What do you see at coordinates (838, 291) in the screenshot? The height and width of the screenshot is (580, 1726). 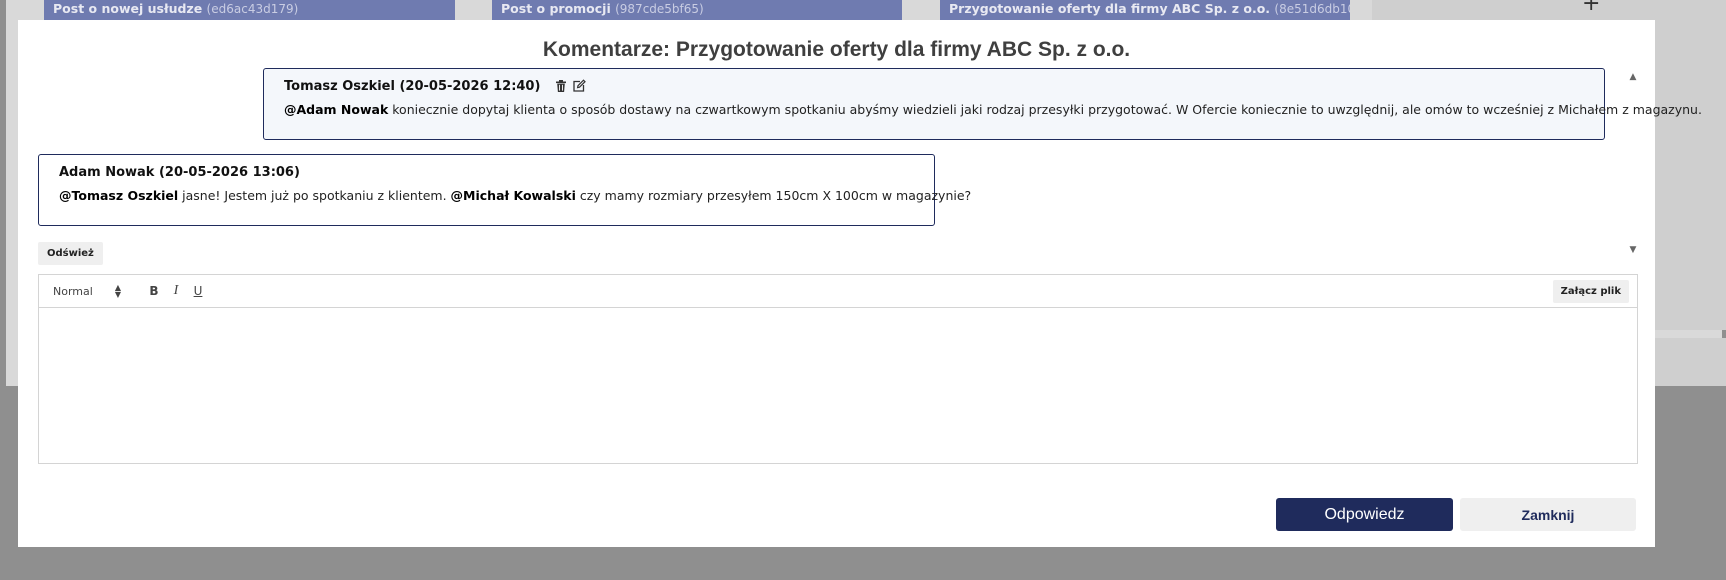 I see `editor-toolbar: Normal ▲ ▼ B I U Załącz plik` at bounding box center [838, 291].